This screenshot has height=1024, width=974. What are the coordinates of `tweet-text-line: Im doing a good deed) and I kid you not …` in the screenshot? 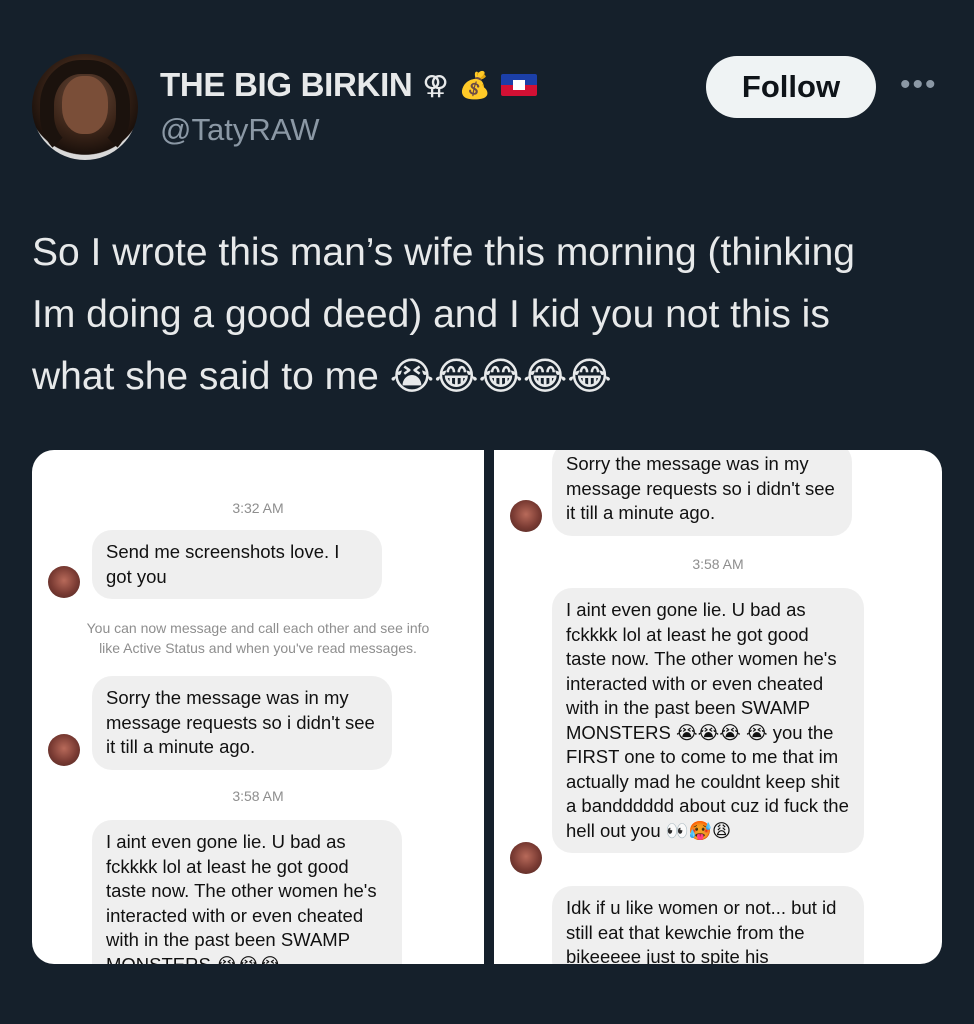 It's located at (431, 314).